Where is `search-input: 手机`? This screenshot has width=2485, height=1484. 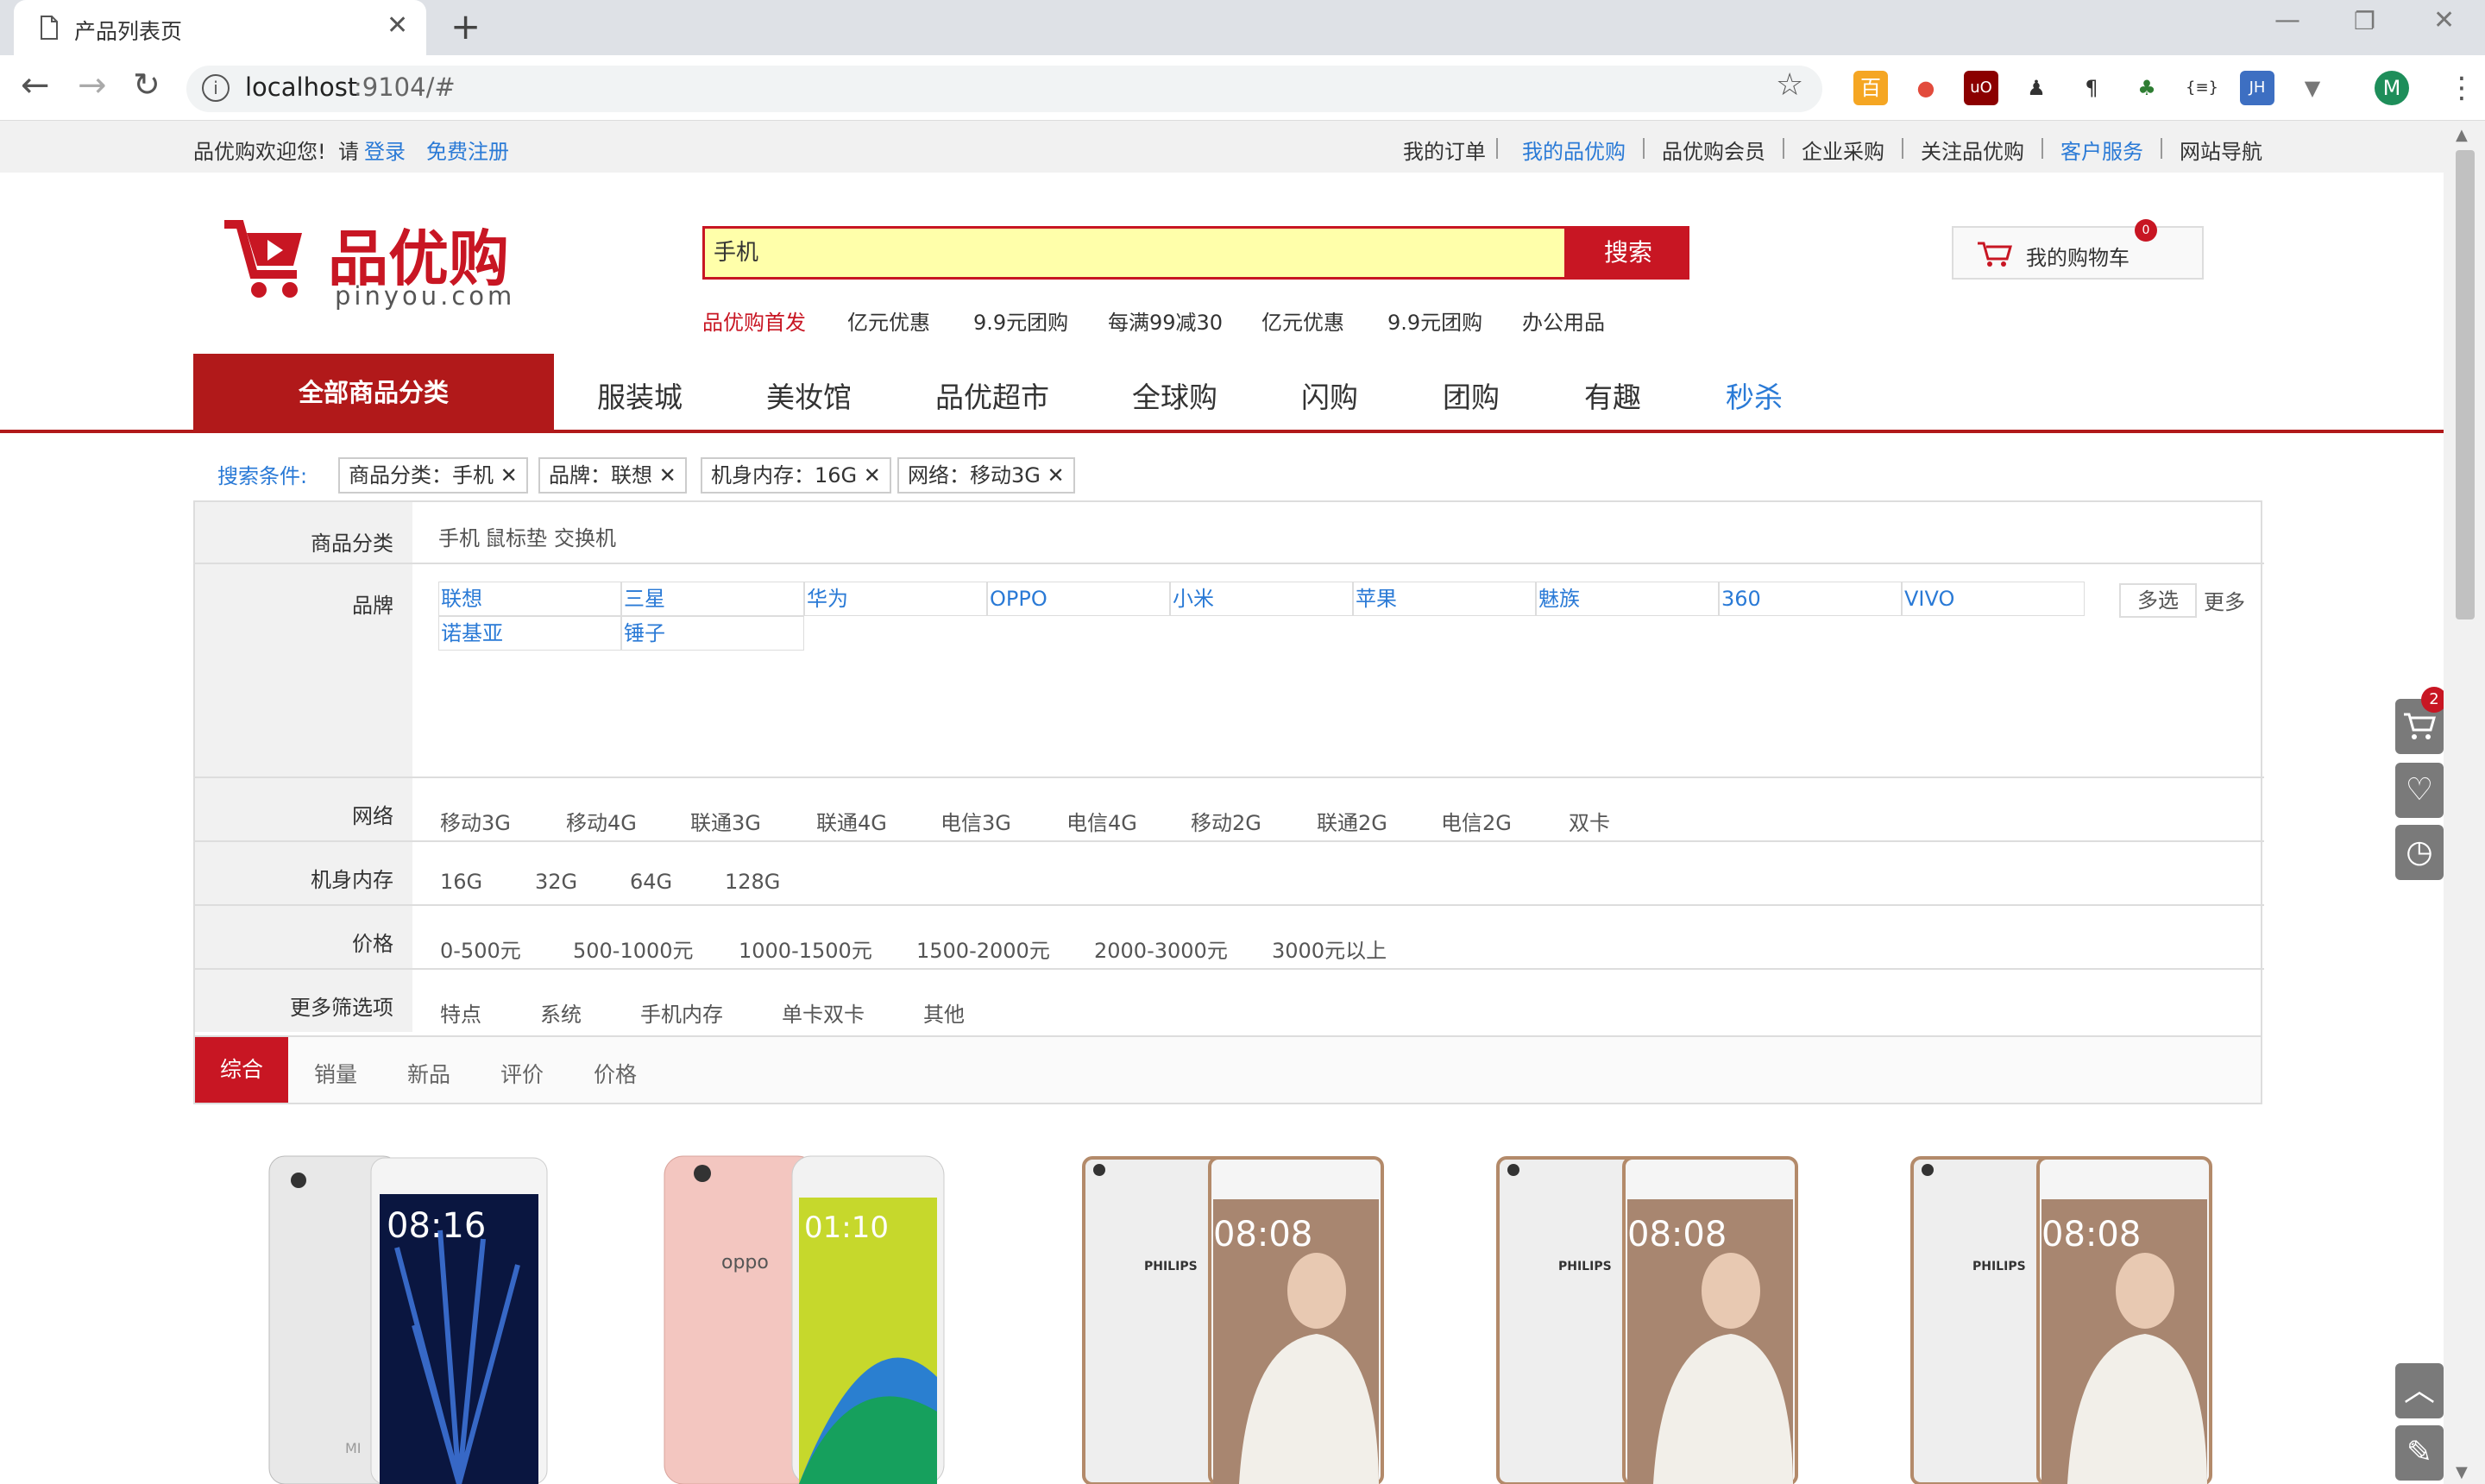 search-input: 手机 is located at coordinates (1134, 253).